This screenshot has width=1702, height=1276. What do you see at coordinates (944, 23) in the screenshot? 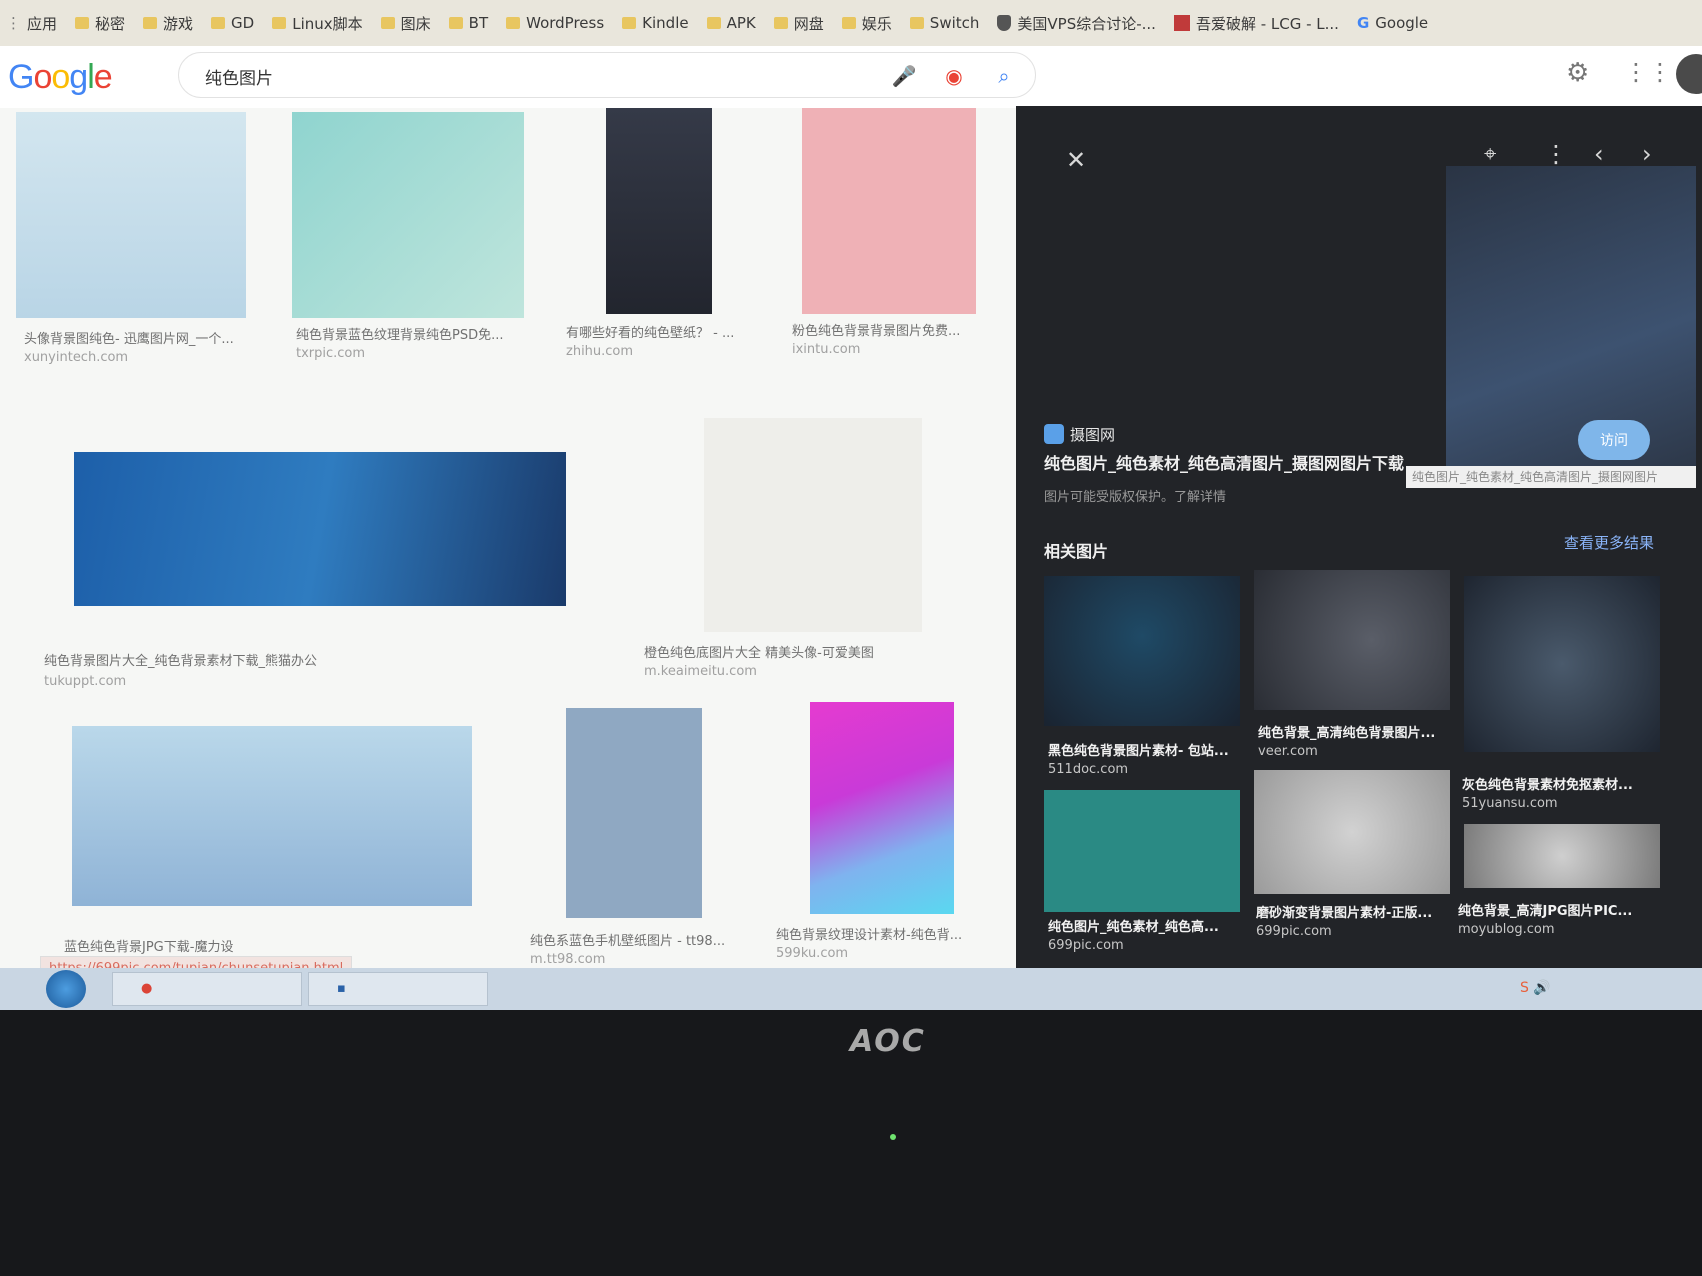
I see `bookmark-folder: Switch` at bounding box center [944, 23].